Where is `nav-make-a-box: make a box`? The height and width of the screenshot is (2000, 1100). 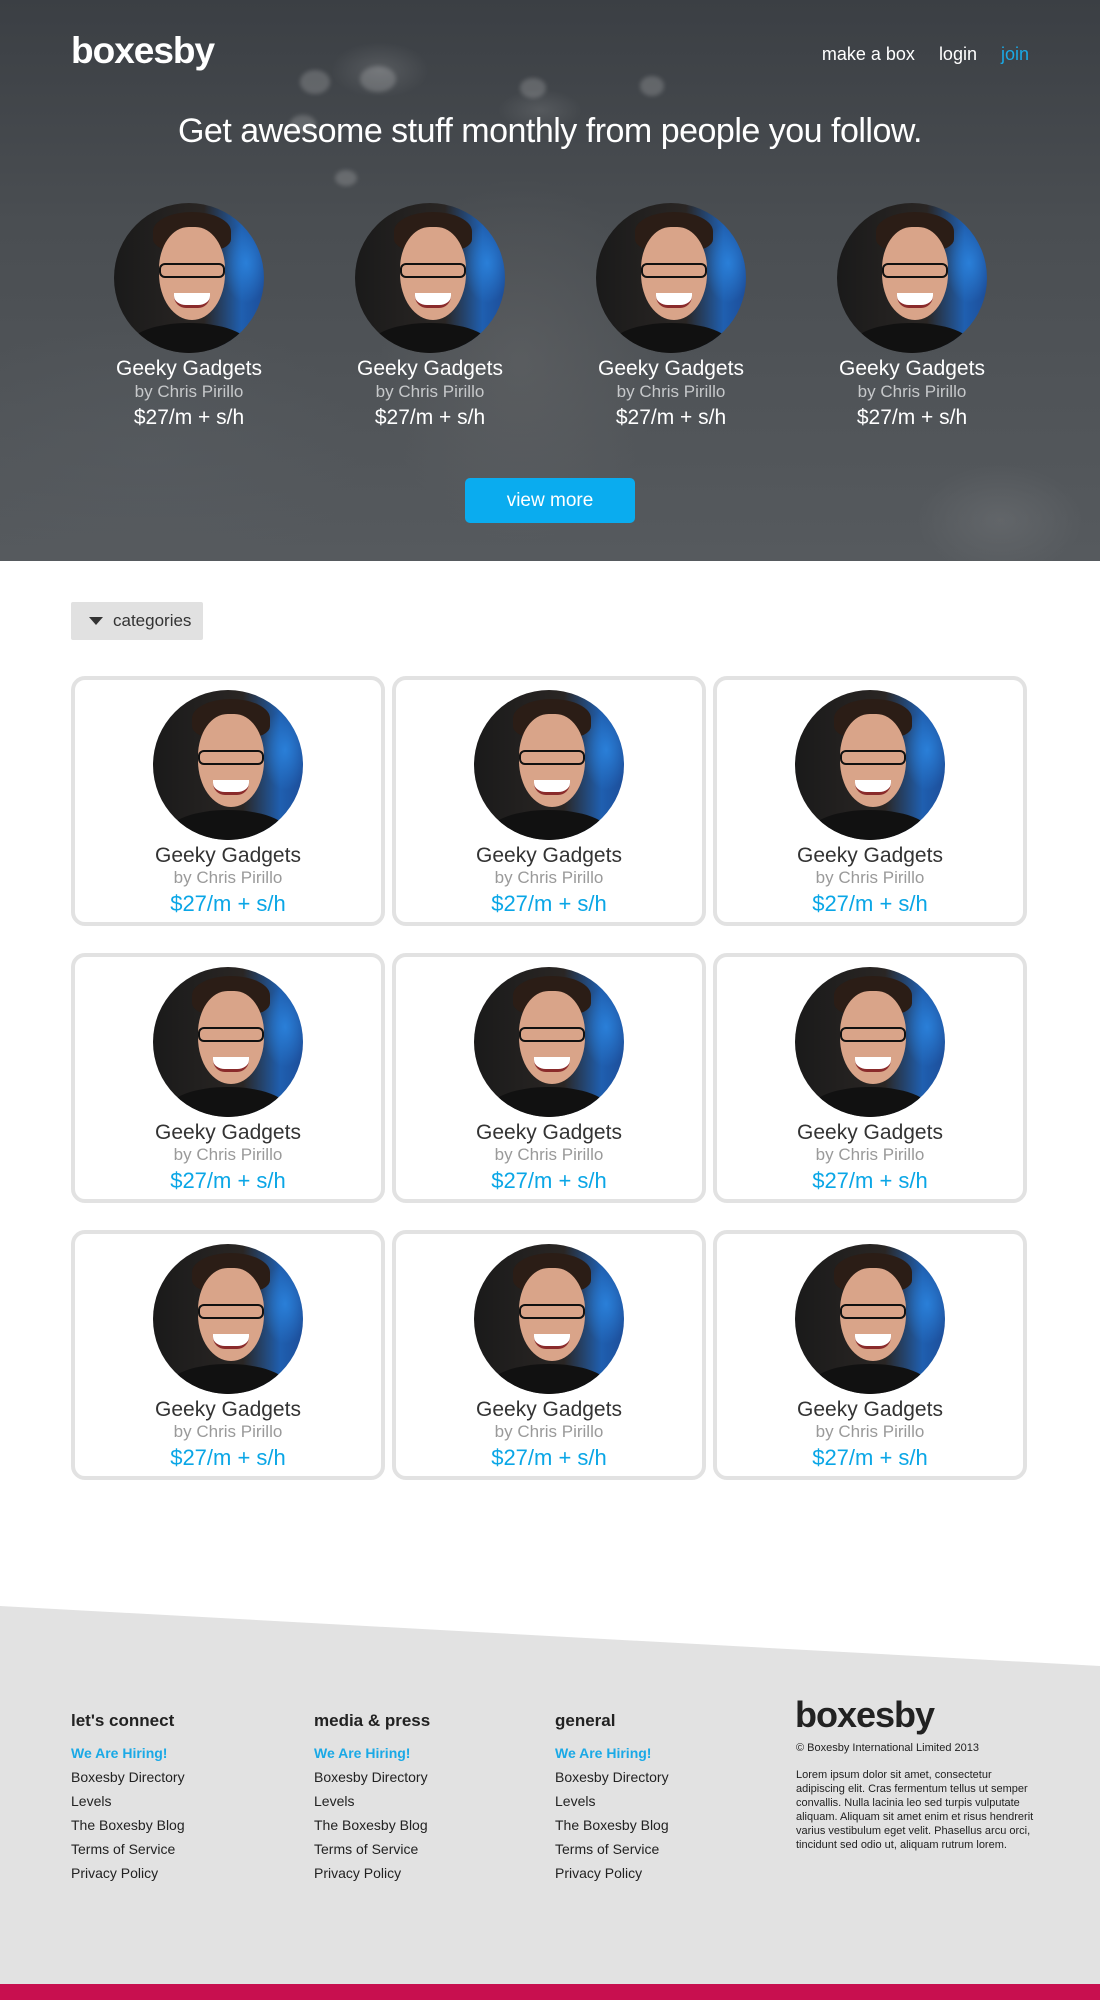 nav-make-a-box: make a box is located at coordinates (868, 54).